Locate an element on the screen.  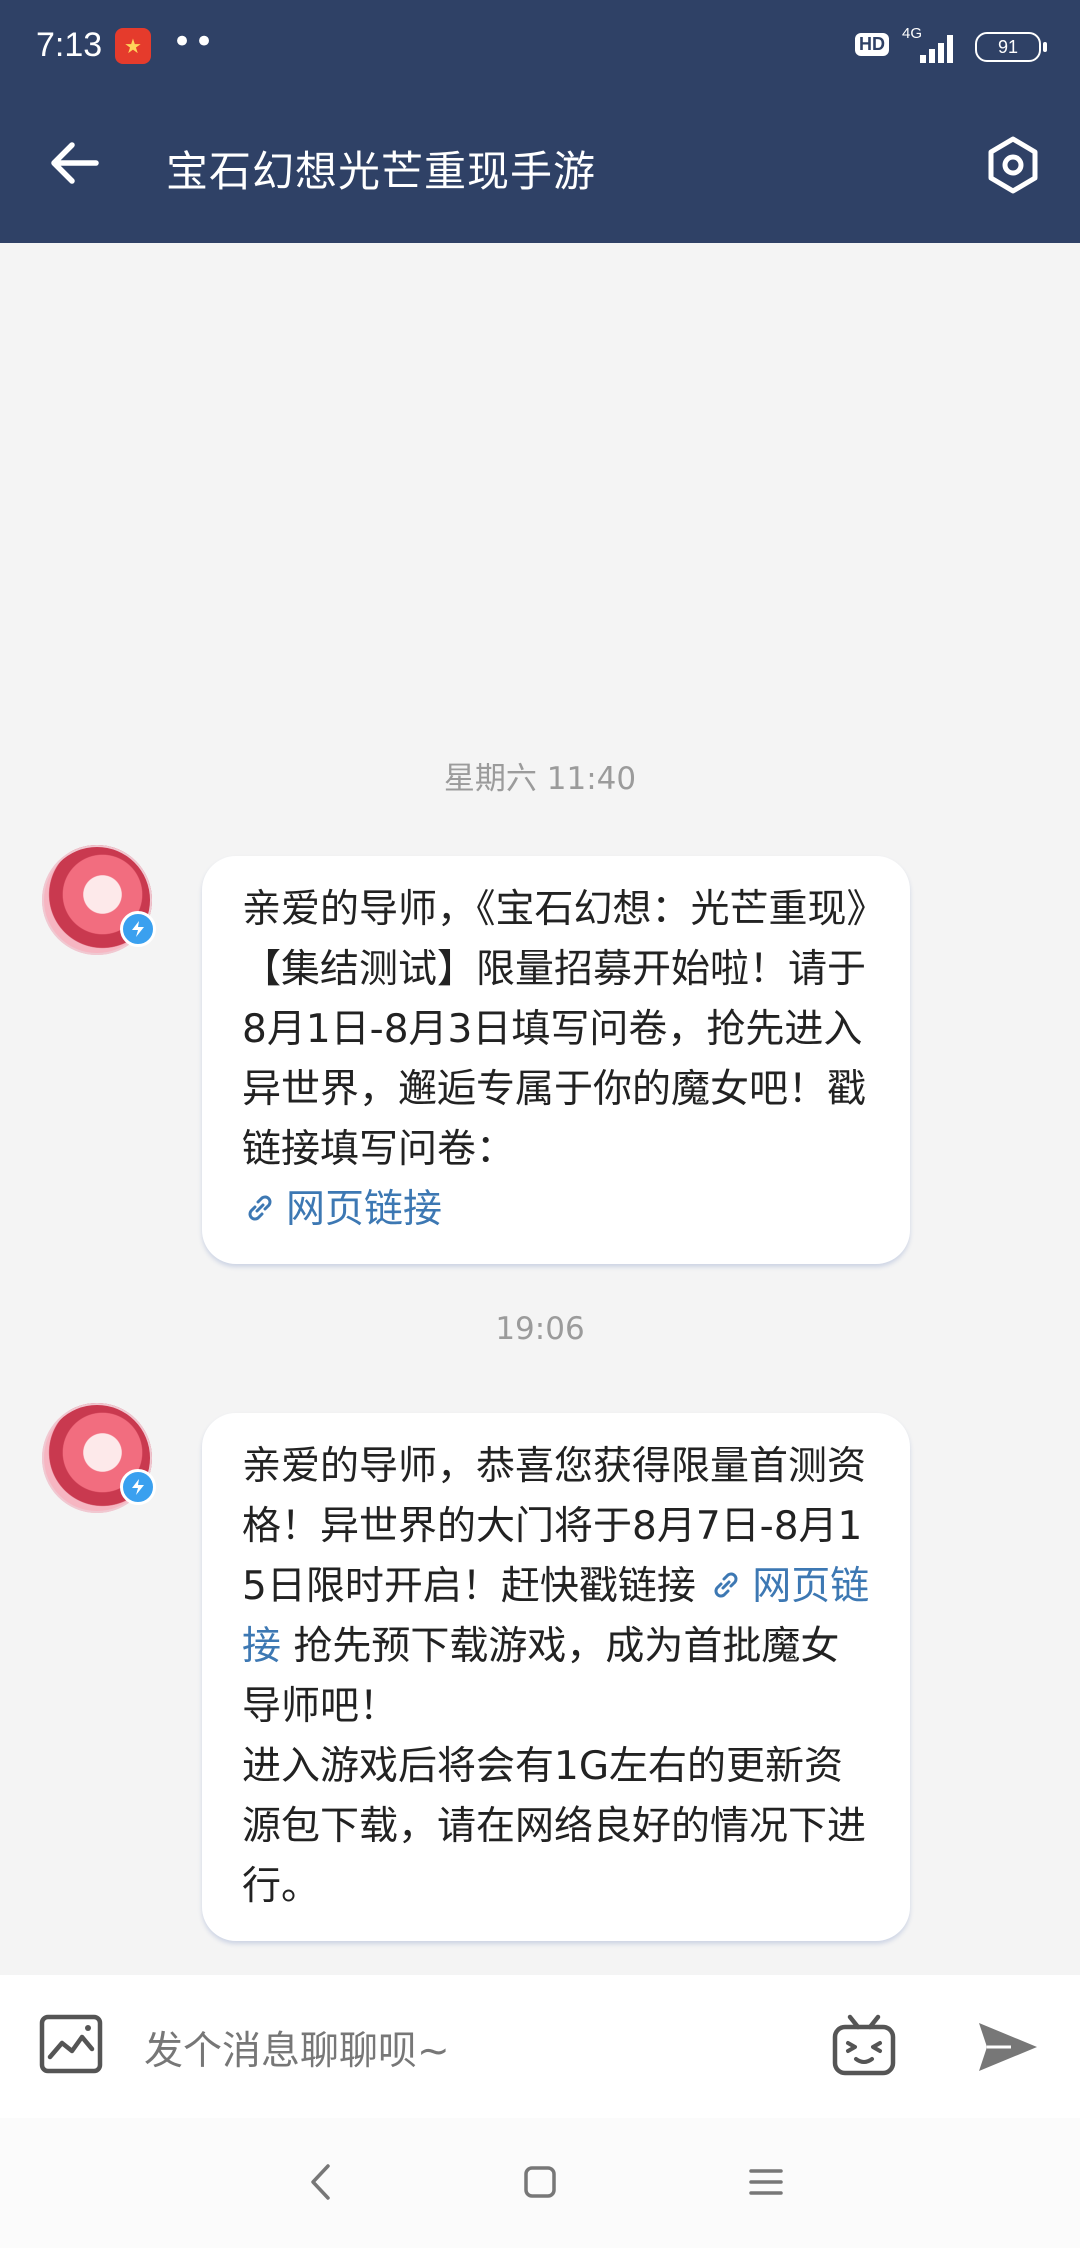
network-type-label: 4G is located at coordinates (912, 33).